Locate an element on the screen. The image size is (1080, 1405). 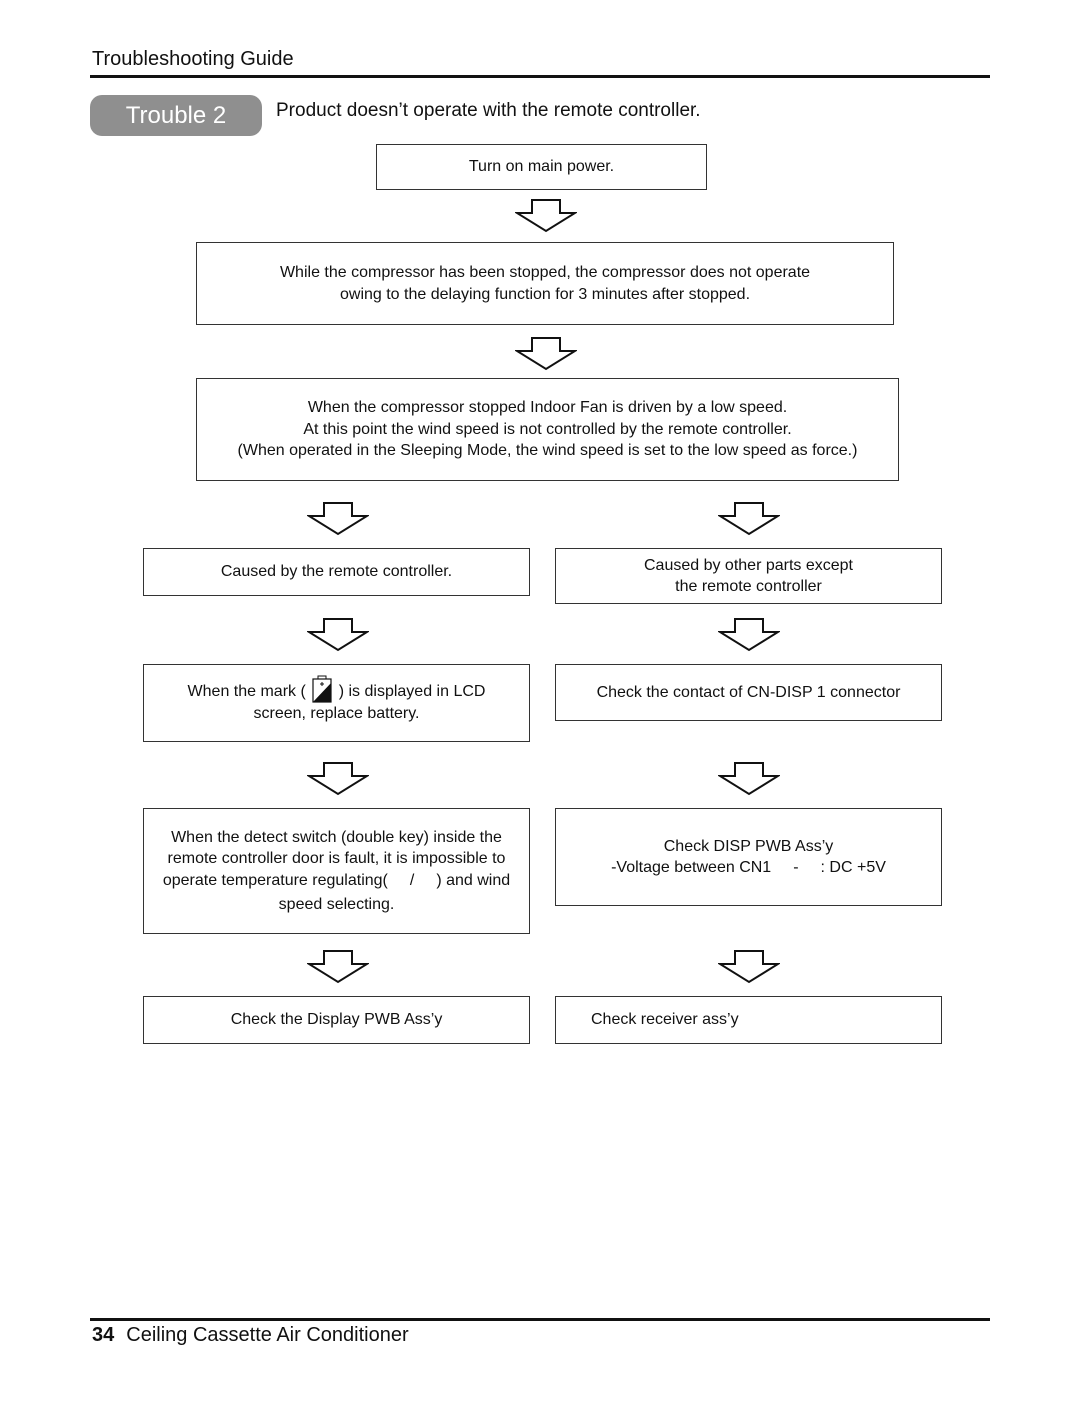
text-fragment: / is located at coordinates (412, 880).